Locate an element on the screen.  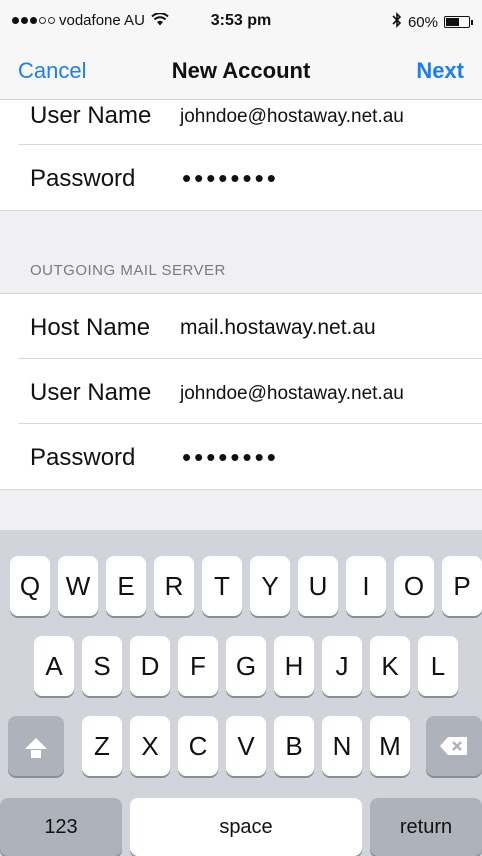
key-q: Q is located at coordinates (30, 586).